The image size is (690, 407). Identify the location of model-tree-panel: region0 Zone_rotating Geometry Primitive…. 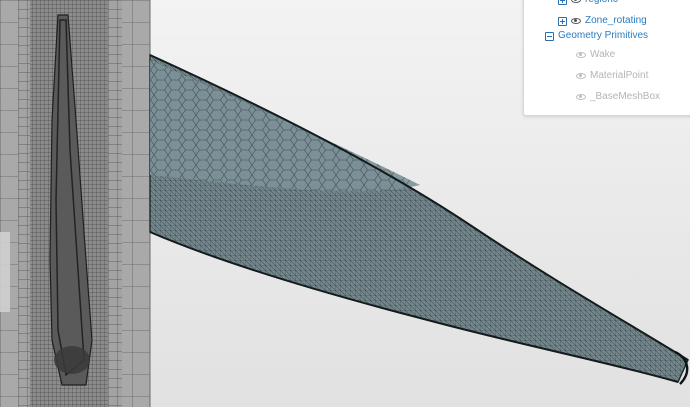
(606, 58).